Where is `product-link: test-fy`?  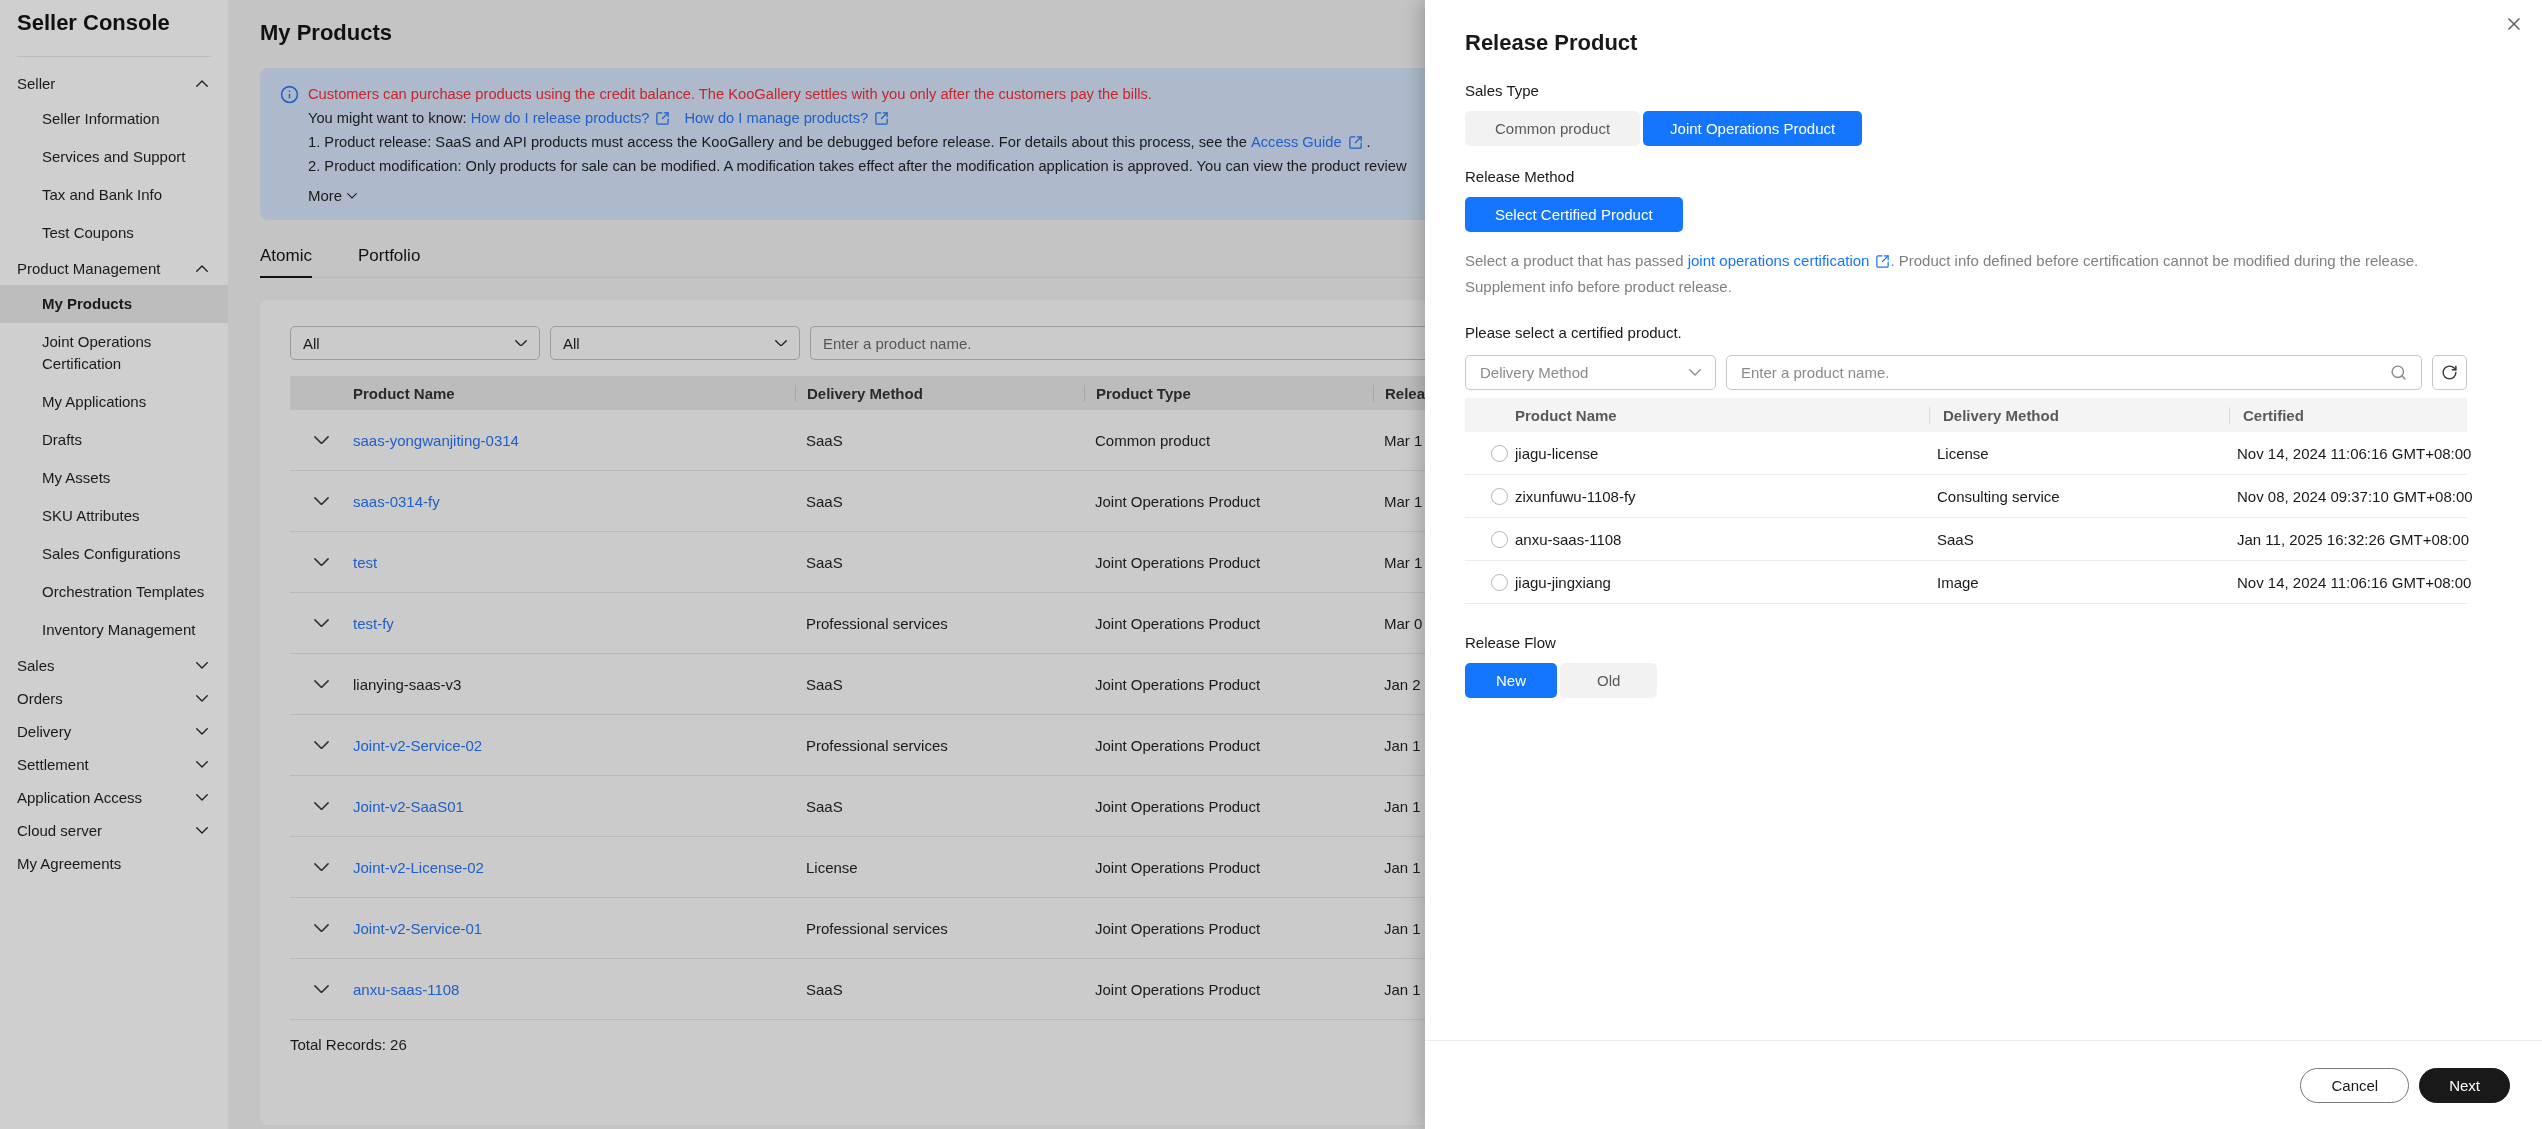
product-link: test-fy is located at coordinates (574, 623).